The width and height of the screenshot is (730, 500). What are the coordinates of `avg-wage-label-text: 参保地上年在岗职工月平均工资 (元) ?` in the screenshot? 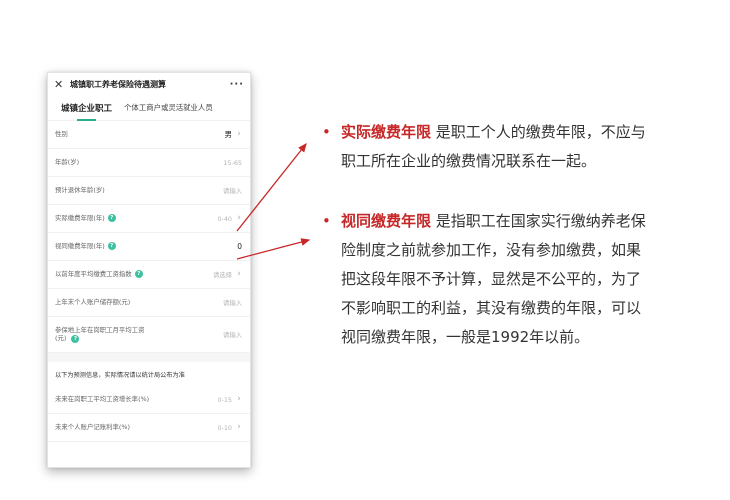 It's located at (99, 335).